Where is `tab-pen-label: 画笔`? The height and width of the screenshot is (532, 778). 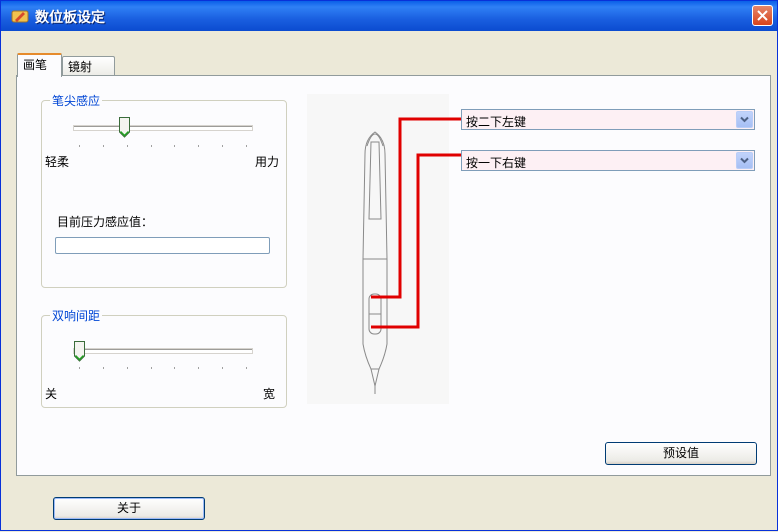
tab-pen-label: 画笔 is located at coordinates (35, 65).